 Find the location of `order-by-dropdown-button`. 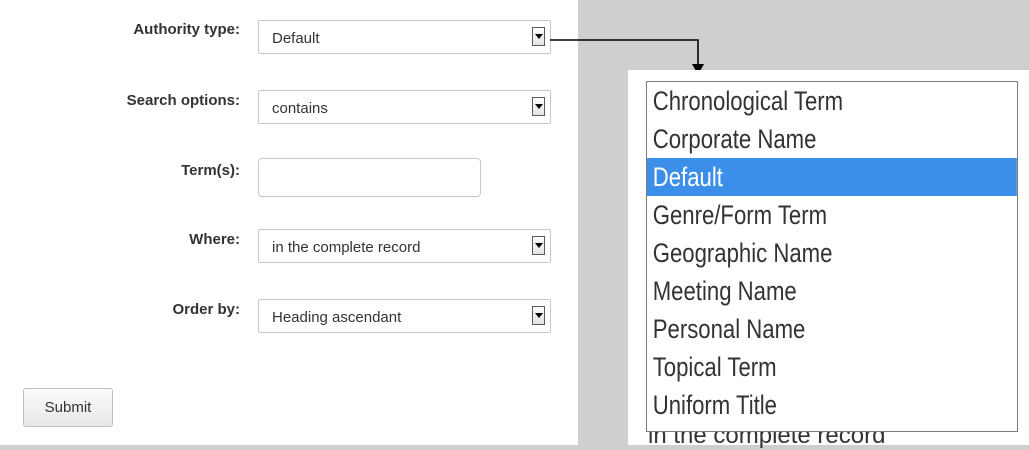

order-by-dropdown-button is located at coordinates (538, 315).